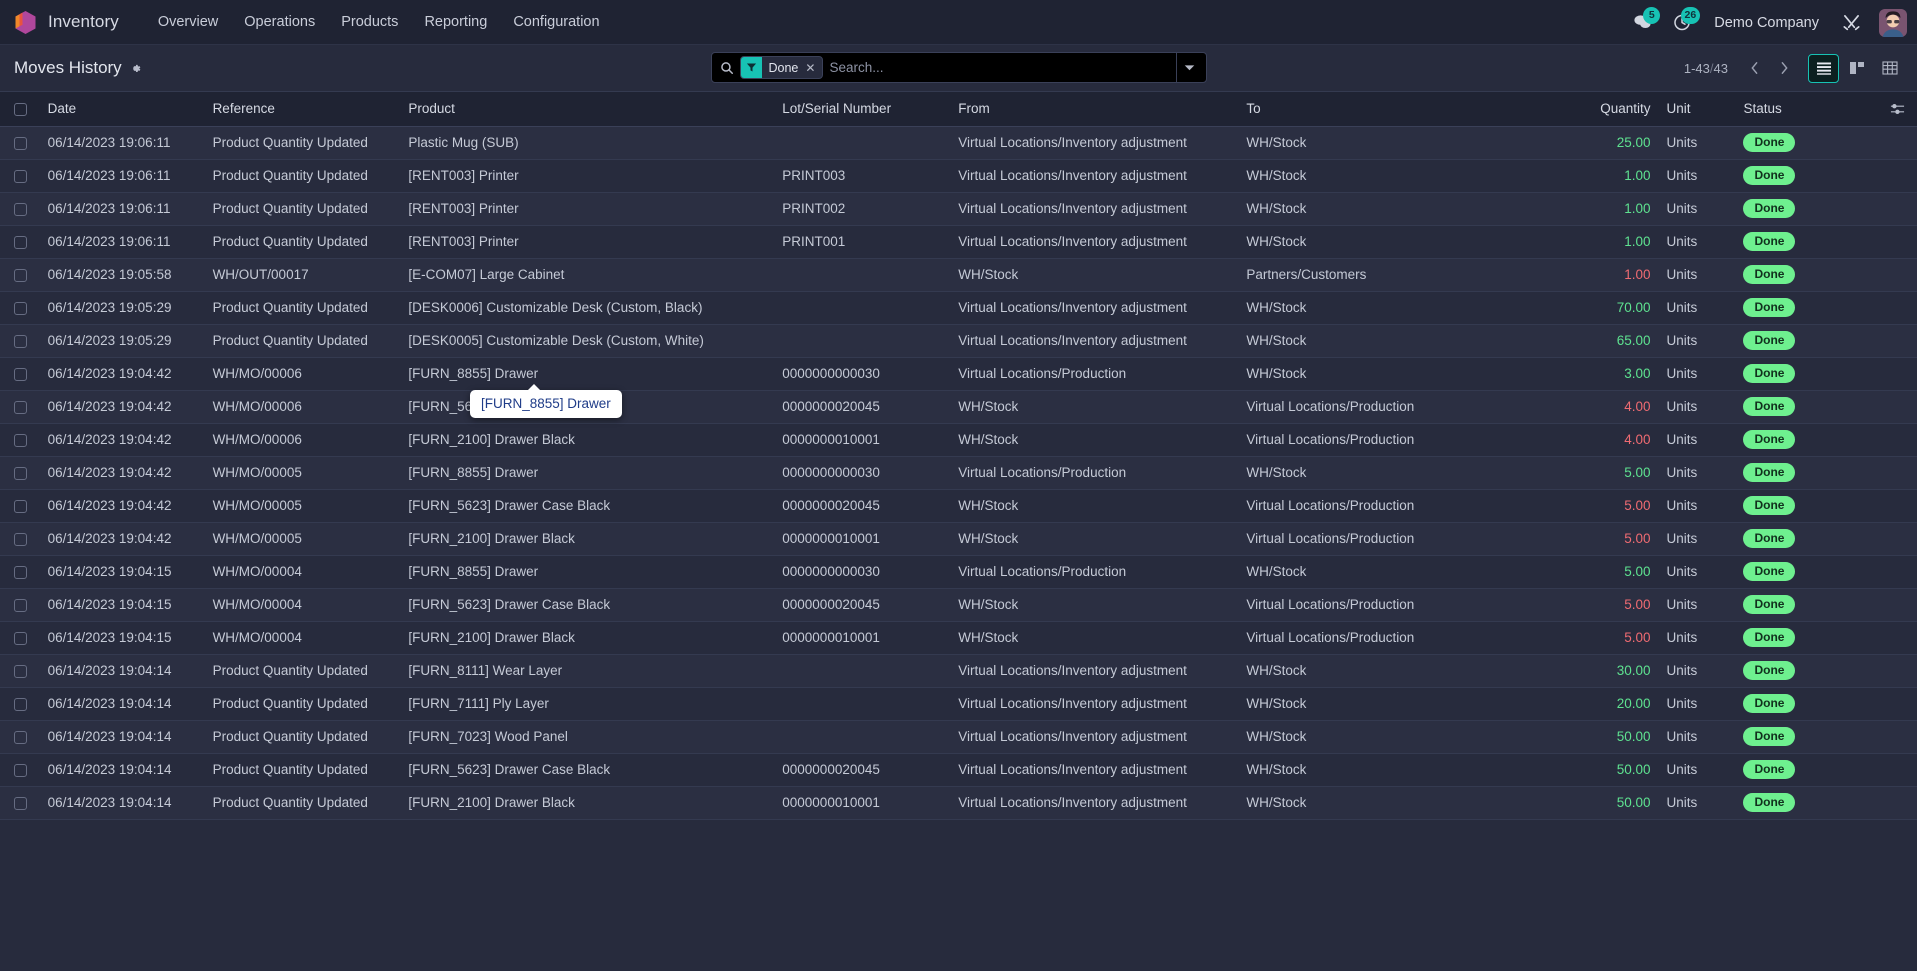 The image size is (1917, 971). Describe the element at coordinates (1804, 109) in the screenshot. I see `column-header-status: Status` at that location.